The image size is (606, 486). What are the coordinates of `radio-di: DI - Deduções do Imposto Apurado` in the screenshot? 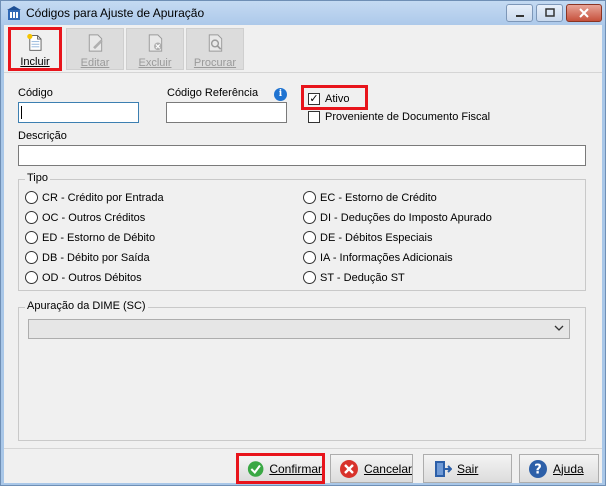 It's located at (397, 217).